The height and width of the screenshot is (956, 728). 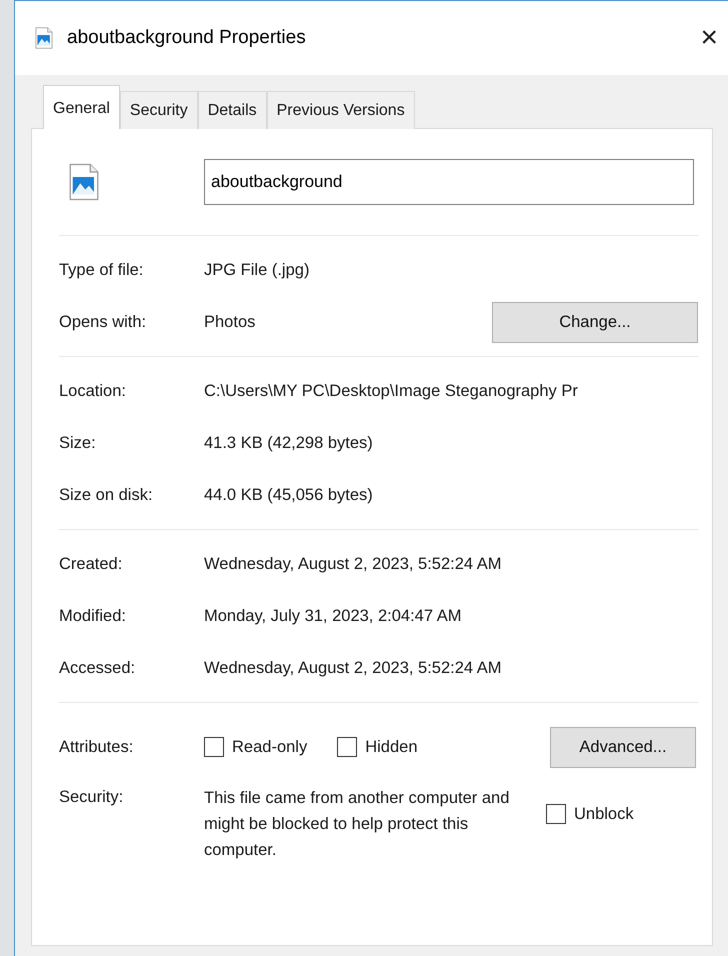 What do you see at coordinates (391, 747) in the screenshot?
I see `checkbox-label: Hidden` at bounding box center [391, 747].